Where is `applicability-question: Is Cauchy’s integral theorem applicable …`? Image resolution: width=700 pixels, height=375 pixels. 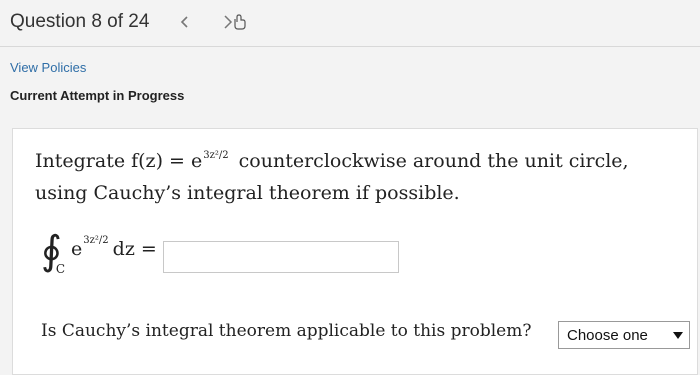
applicability-question: Is Cauchy’s integral theorem applicable … is located at coordinates (286, 331).